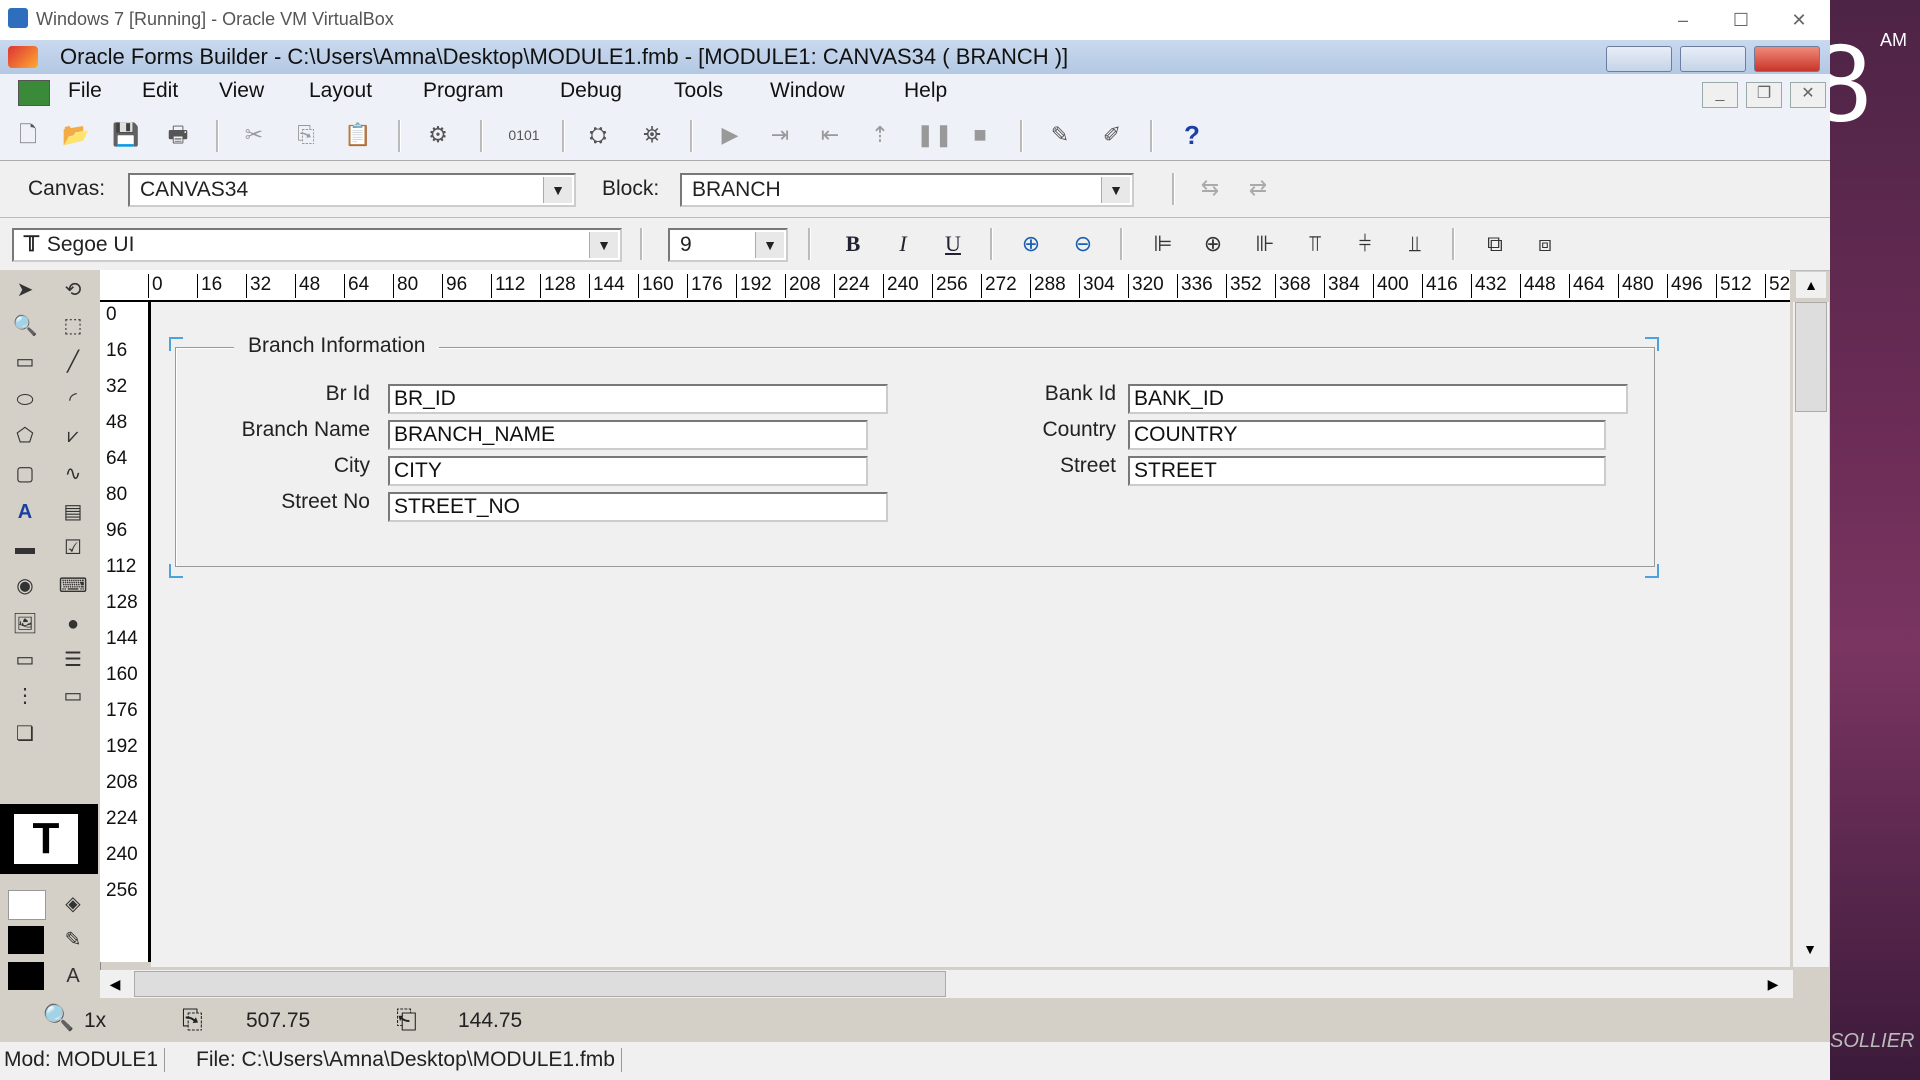 Image resolution: width=1920 pixels, height=1080 pixels. What do you see at coordinates (1799, 20) in the screenshot?
I see `host-close-button: ✕` at bounding box center [1799, 20].